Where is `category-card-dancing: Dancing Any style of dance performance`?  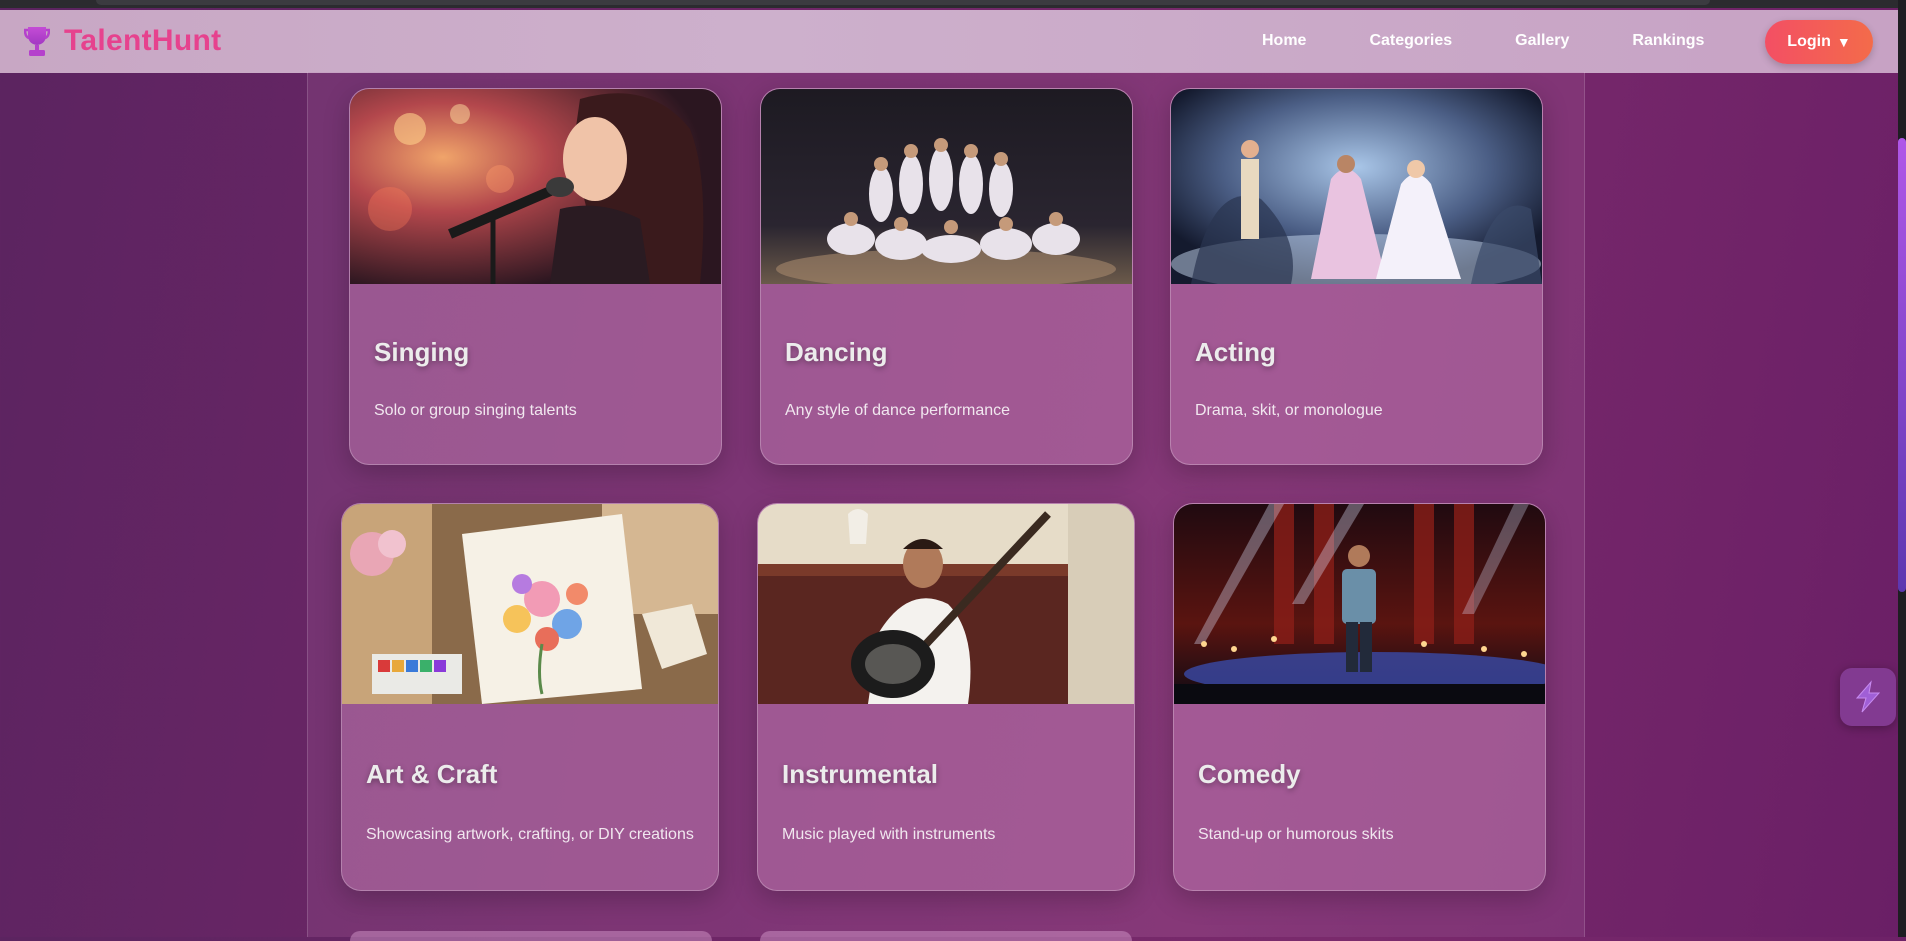 category-card-dancing: Dancing Any style of dance performance is located at coordinates (946, 276).